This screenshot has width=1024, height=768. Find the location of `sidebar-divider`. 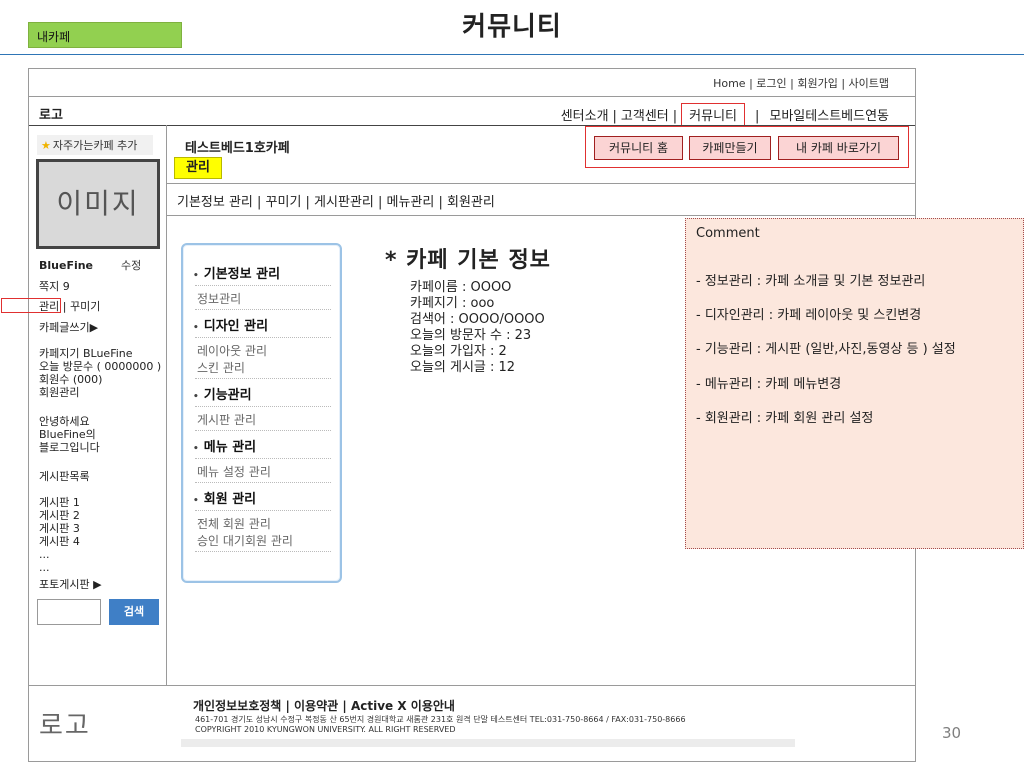

sidebar-divider is located at coordinates (166, 405).